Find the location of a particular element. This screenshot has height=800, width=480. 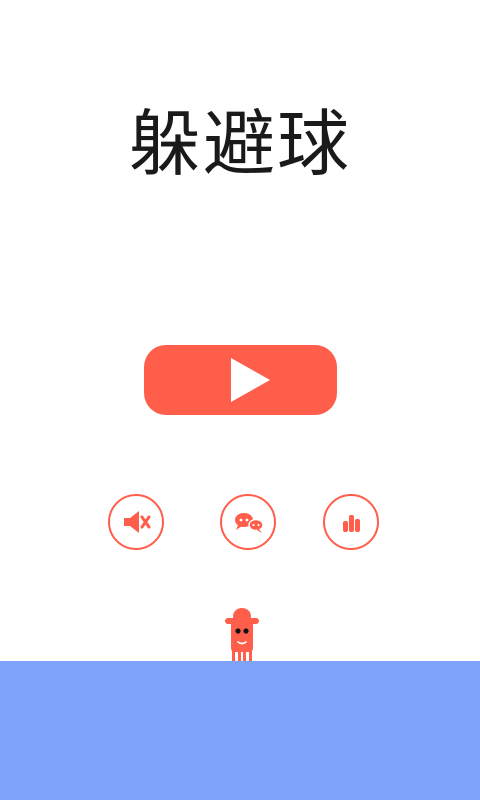

leaderboard-button is located at coordinates (351, 522).